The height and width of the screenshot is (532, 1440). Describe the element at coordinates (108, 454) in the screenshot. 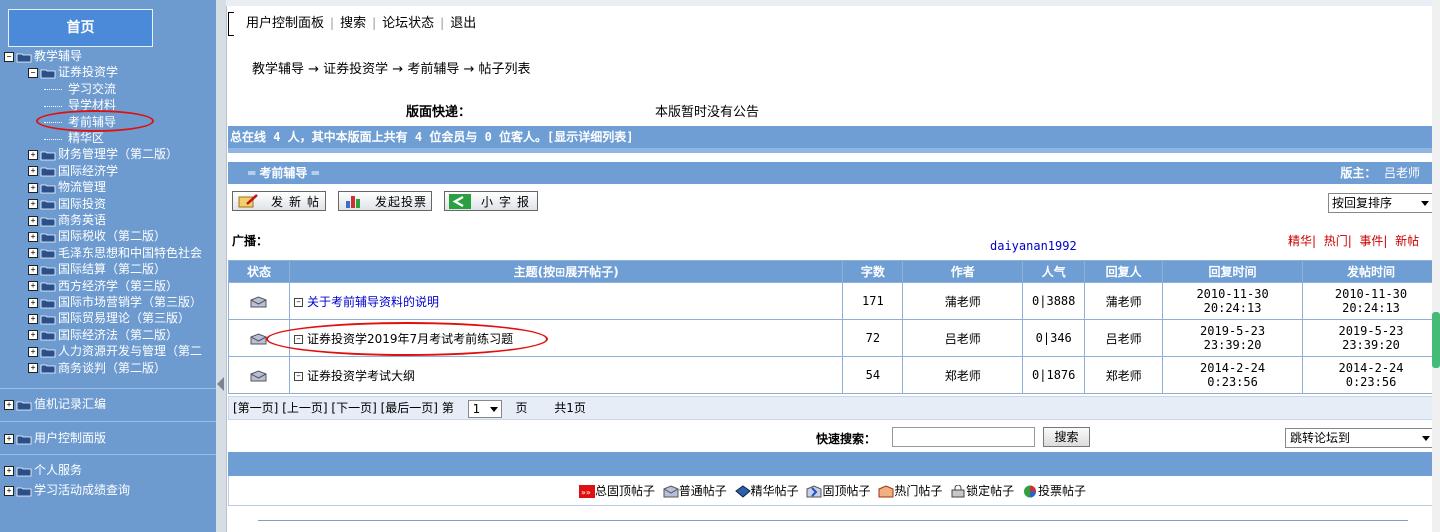

I see `divider` at that location.